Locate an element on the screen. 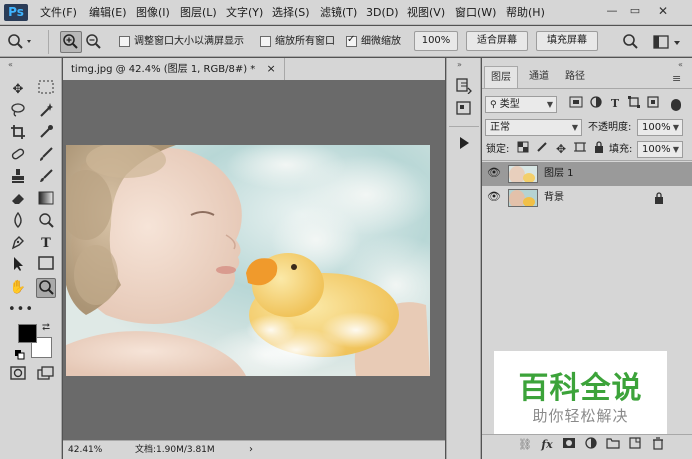 This screenshot has width=692, height=459. panel-collapse-icon: « is located at coordinates (680, 64).